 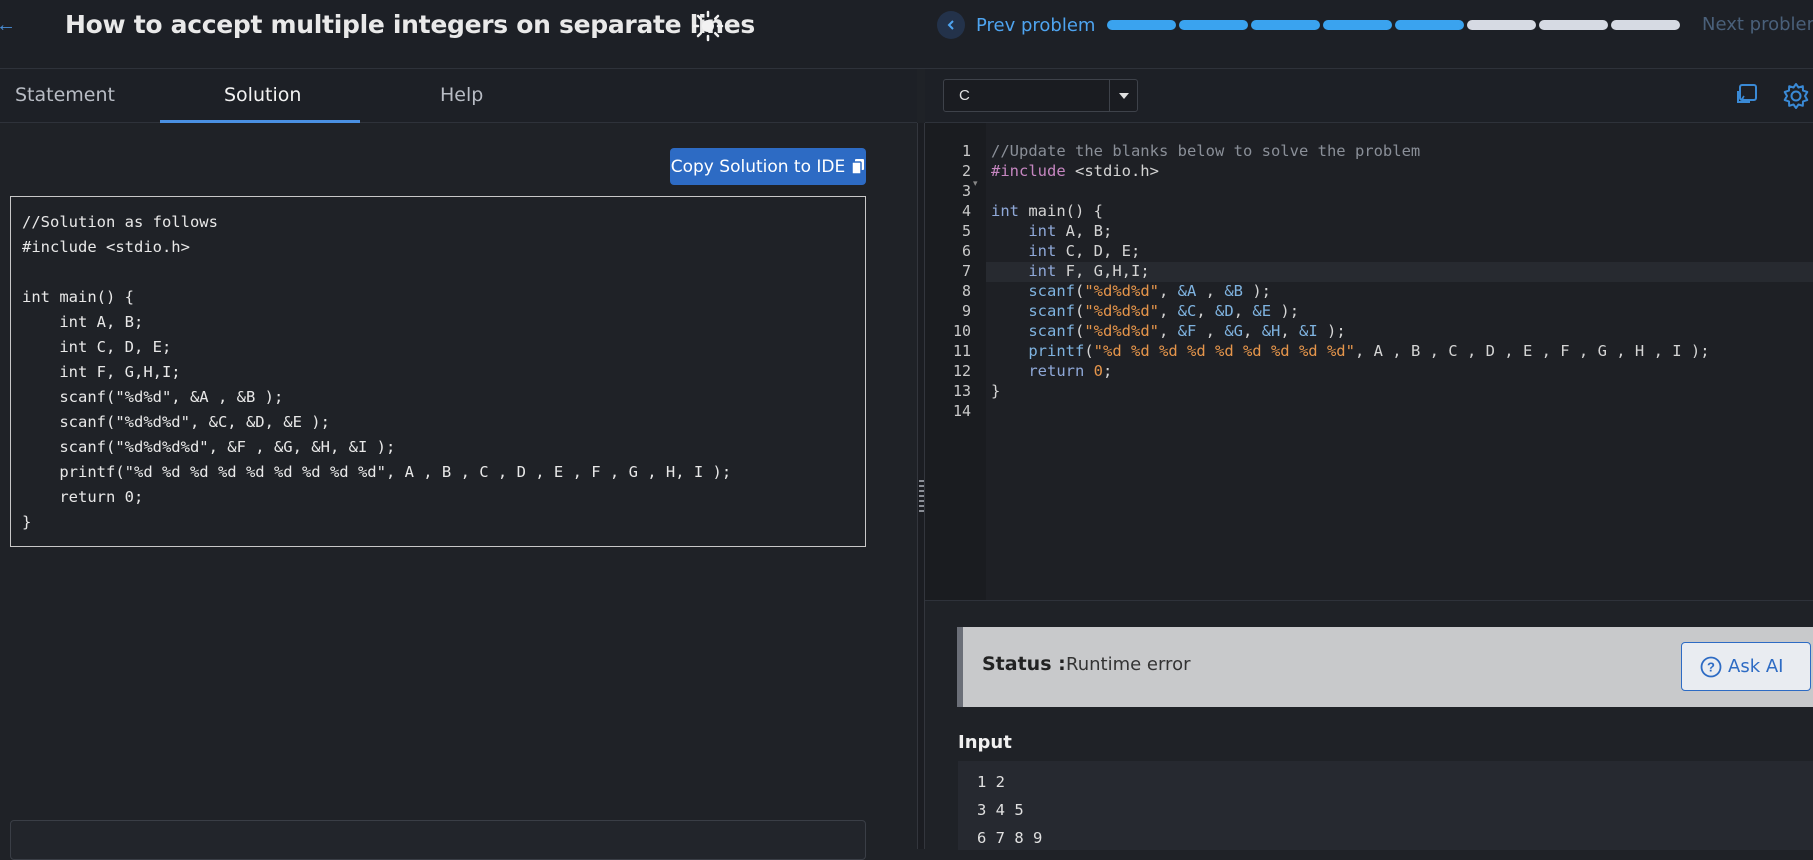 What do you see at coordinates (858, 167) in the screenshot?
I see `copy-icon` at bounding box center [858, 167].